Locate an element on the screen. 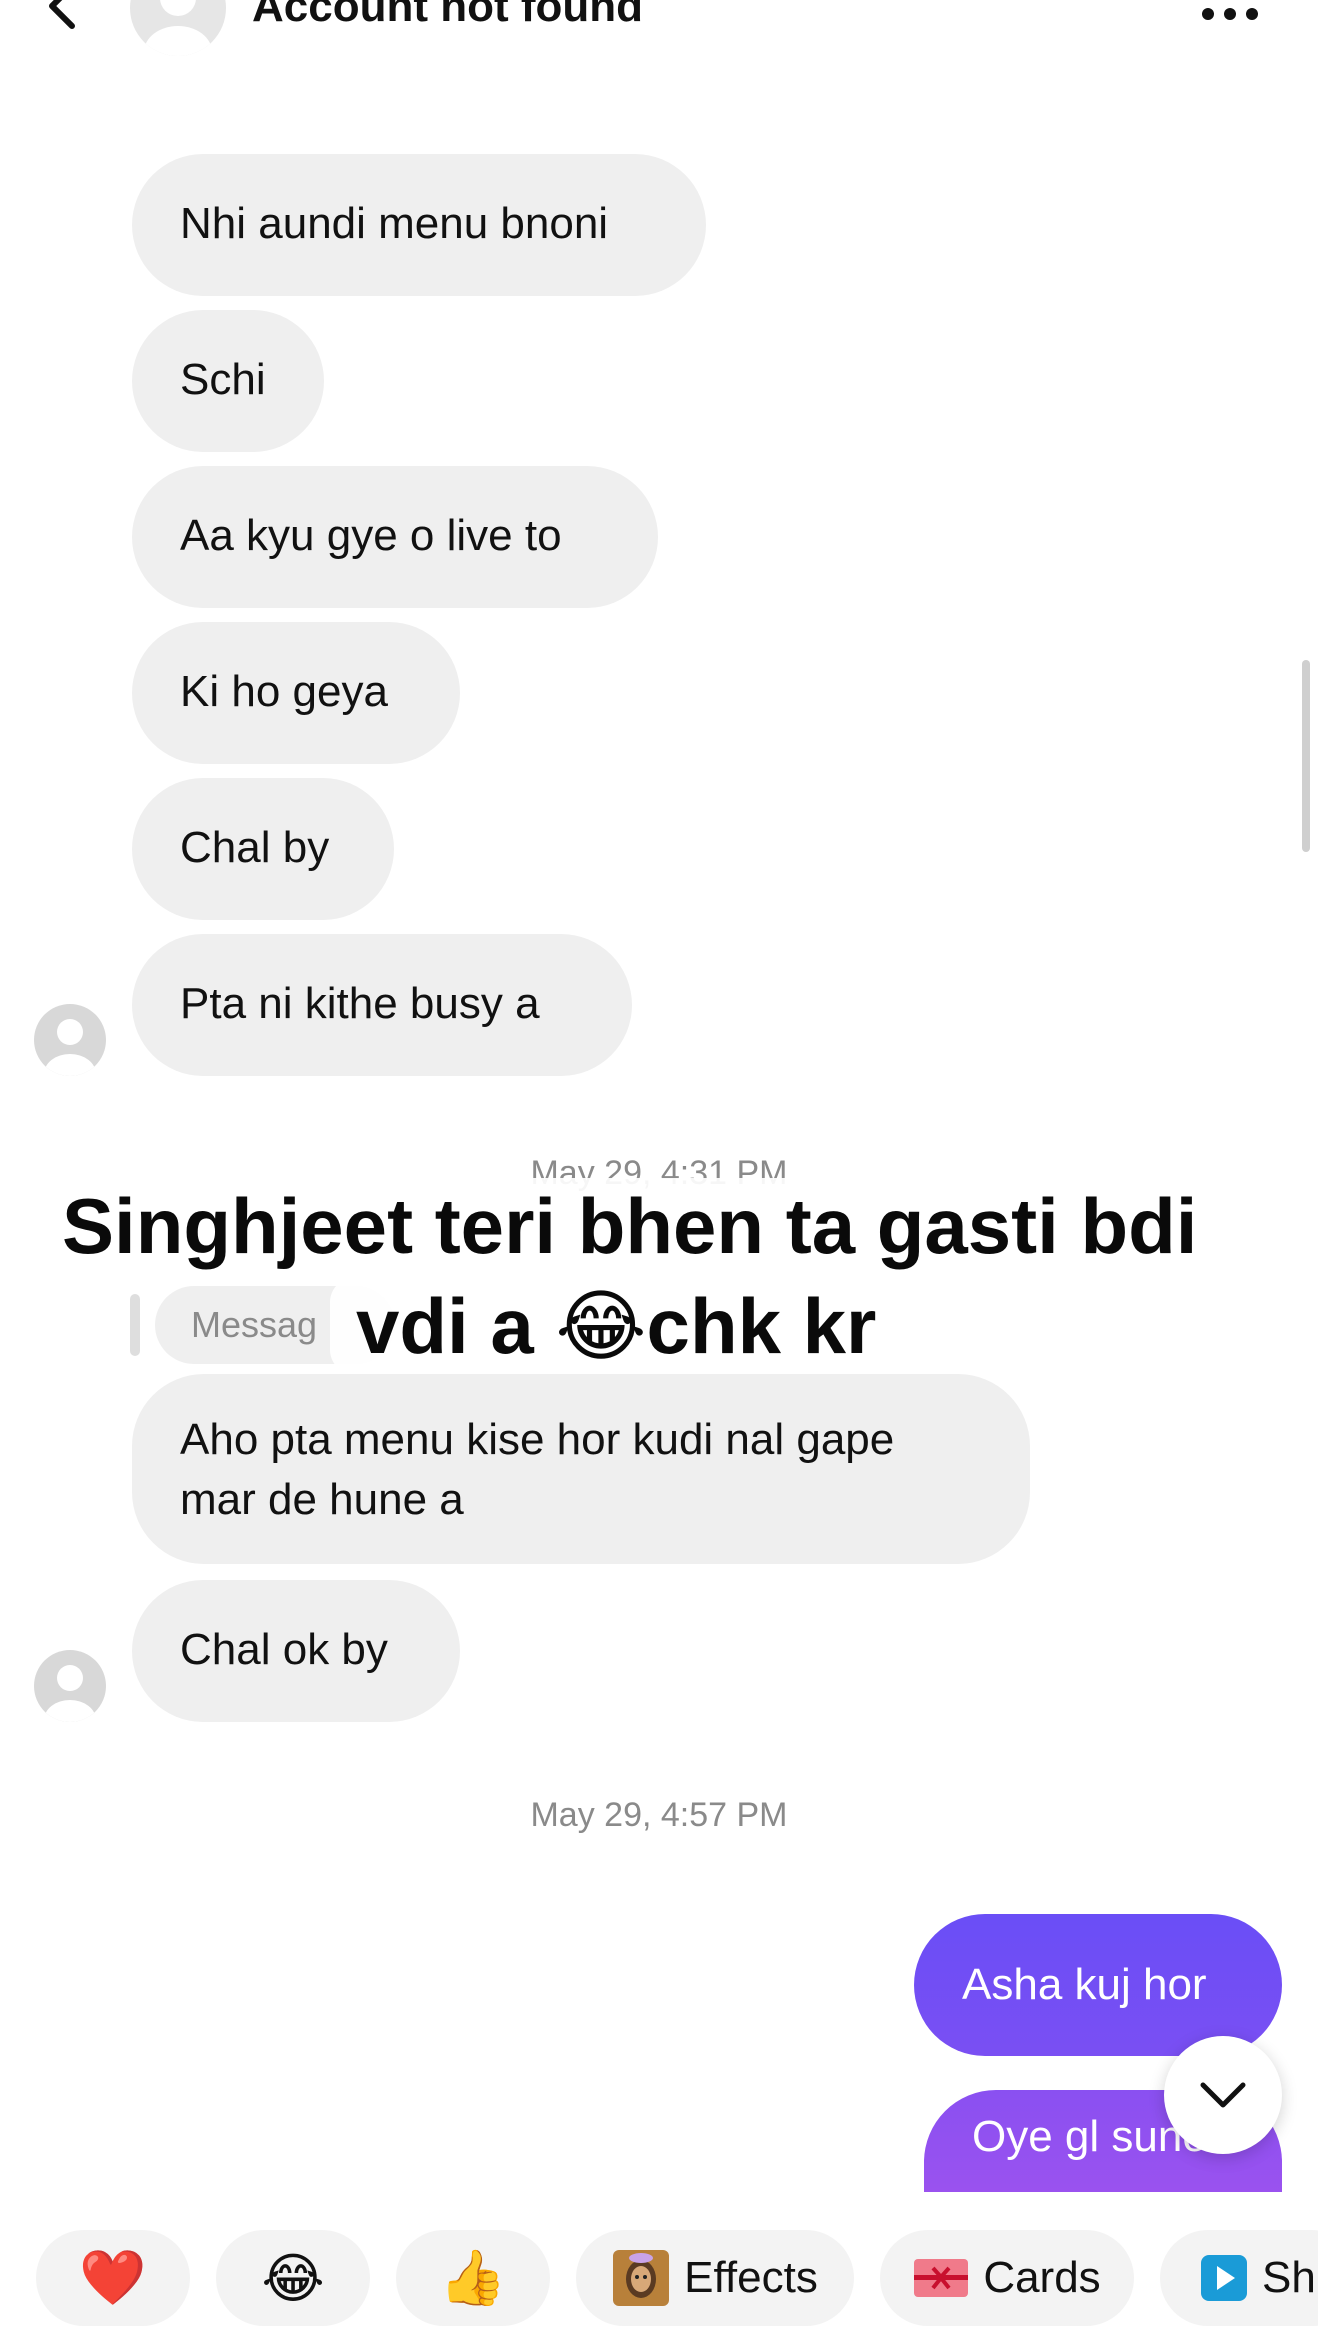 Image resolution: width=1318 pixels, height=2346 pixels. heart-icon: ❤️ is located at coordinates (113, 2277).